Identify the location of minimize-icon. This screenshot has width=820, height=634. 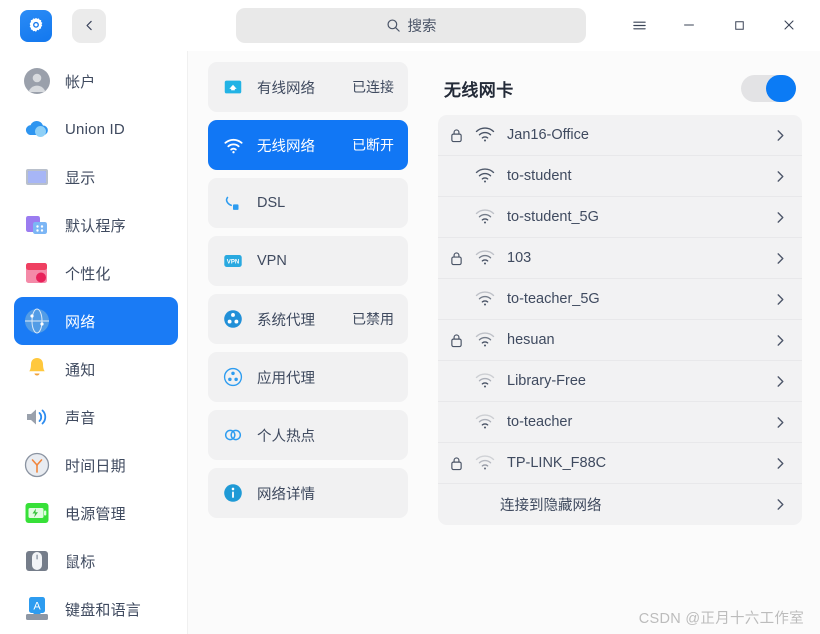
(689, 25).